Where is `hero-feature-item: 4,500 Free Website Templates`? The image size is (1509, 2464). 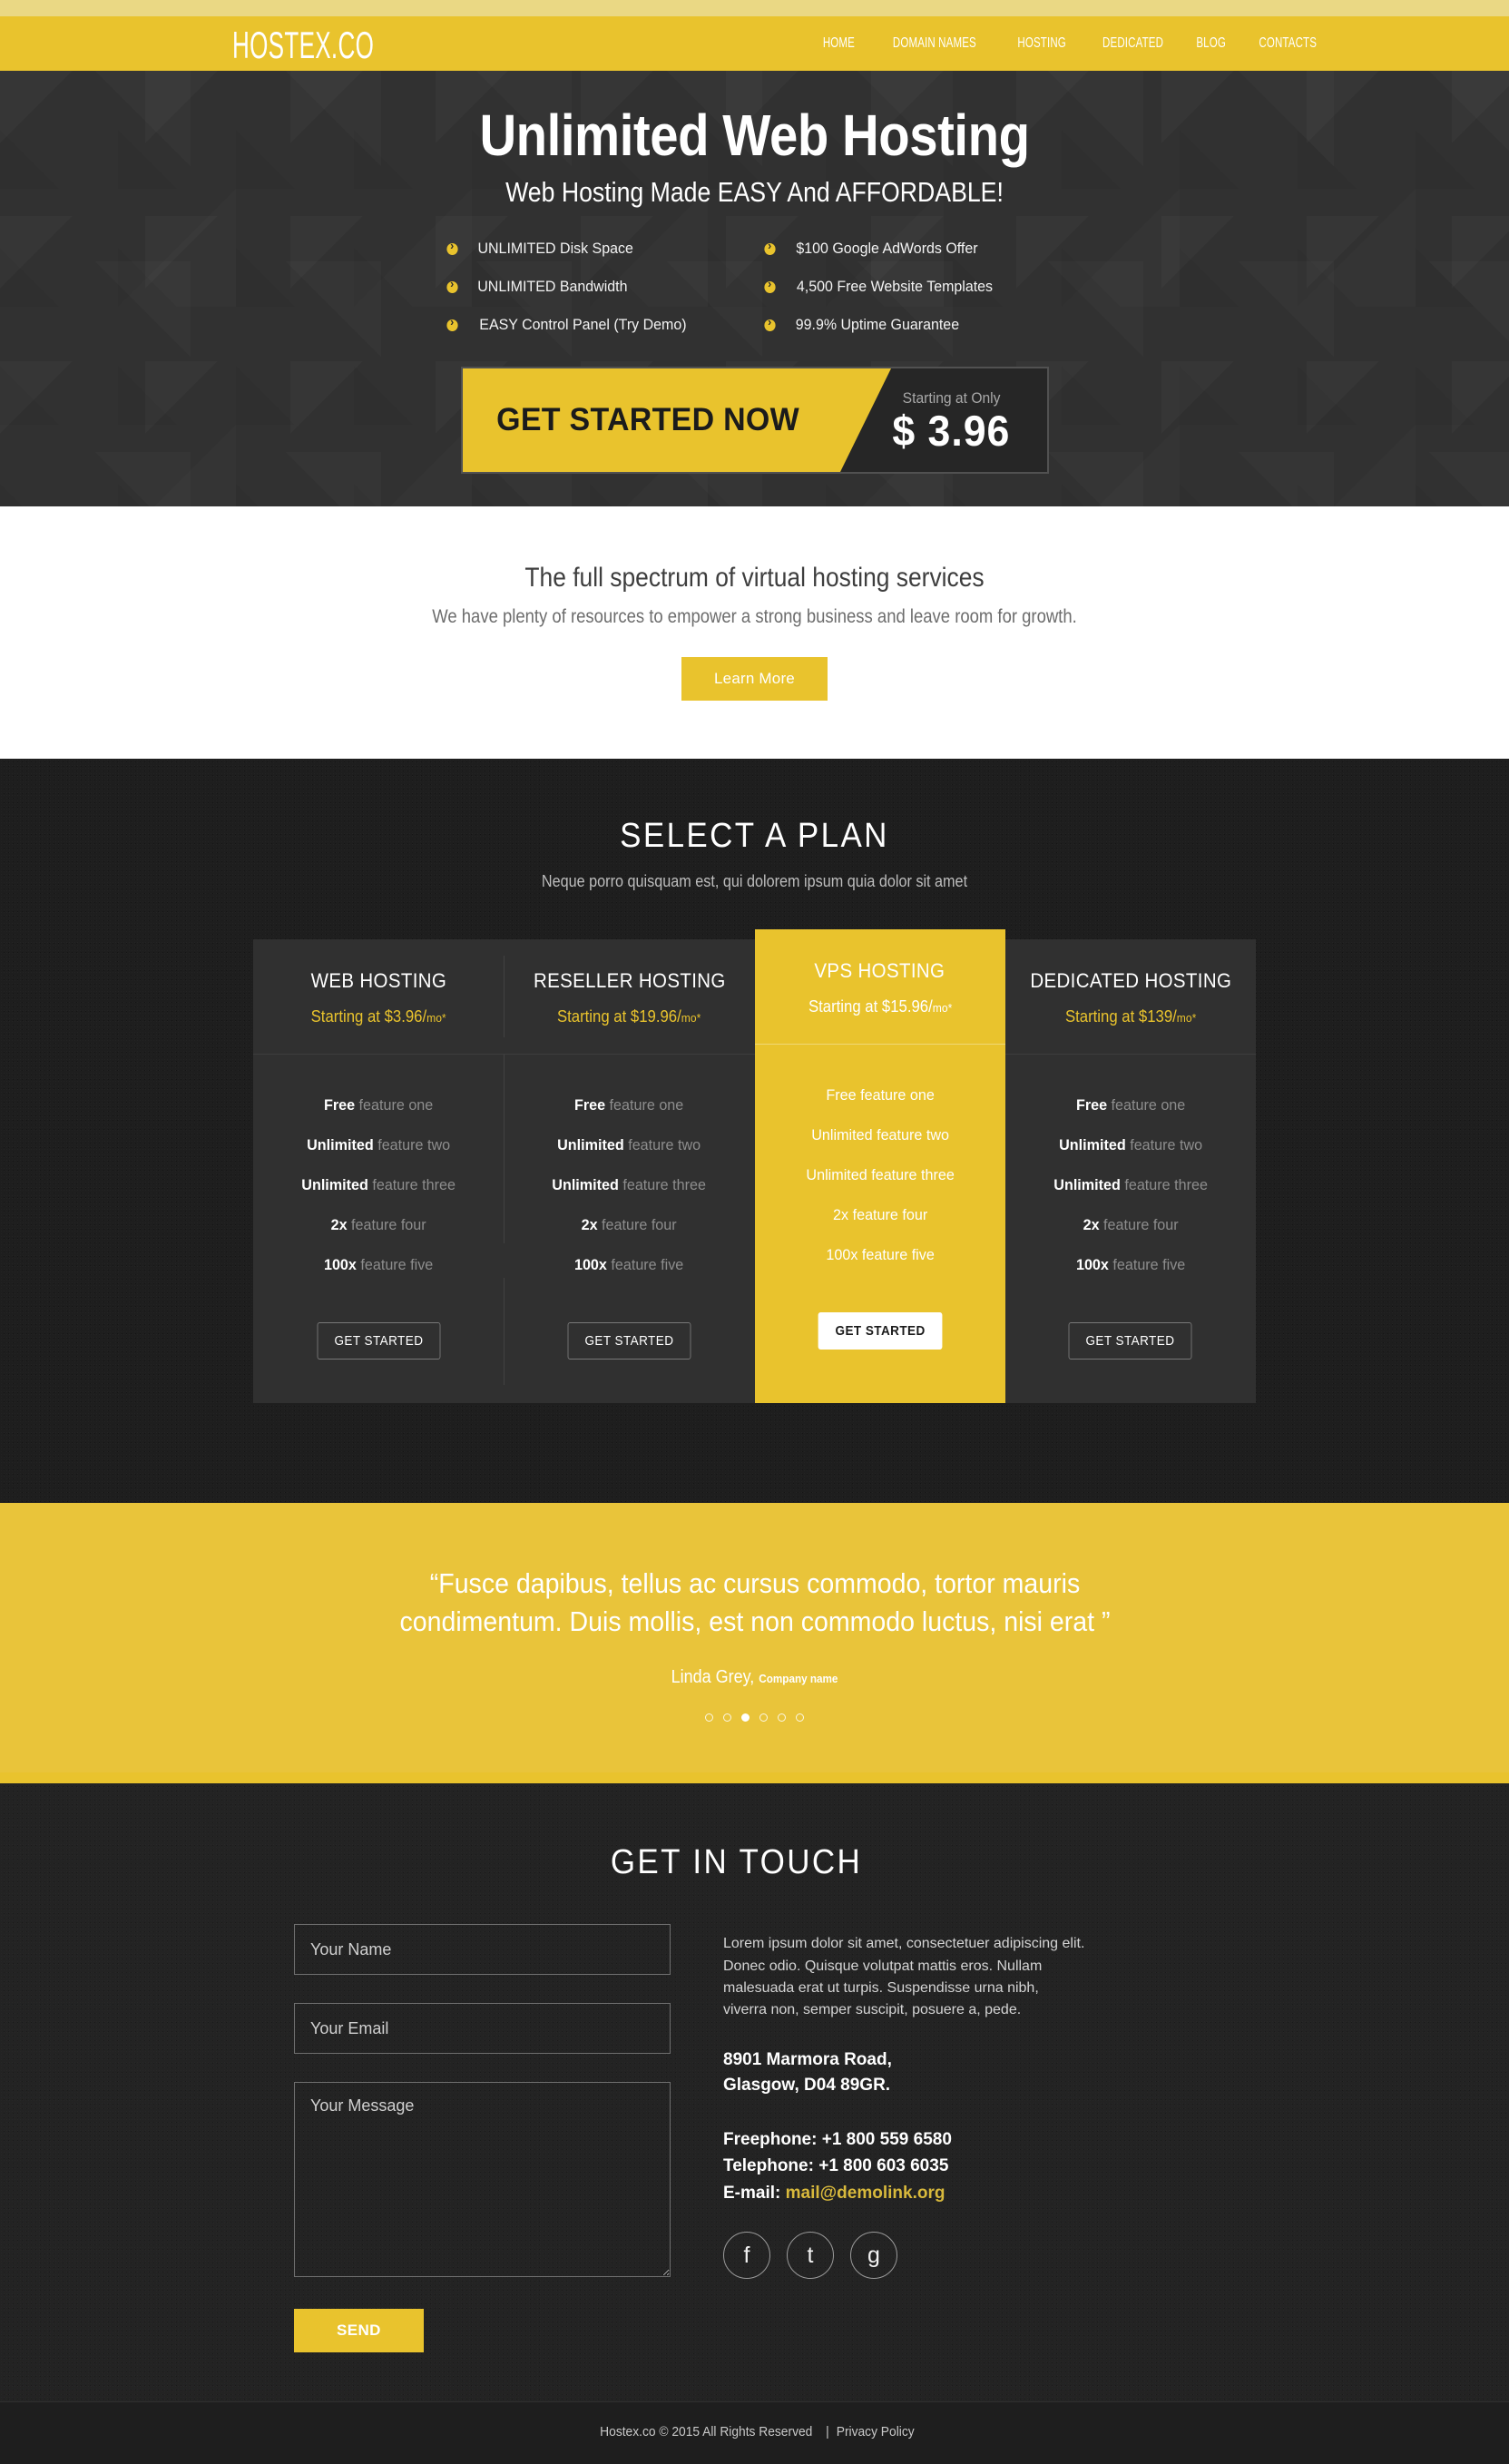 hero-feature-item: 4,500 Free Website Templates is located at coordinates (913, 287).